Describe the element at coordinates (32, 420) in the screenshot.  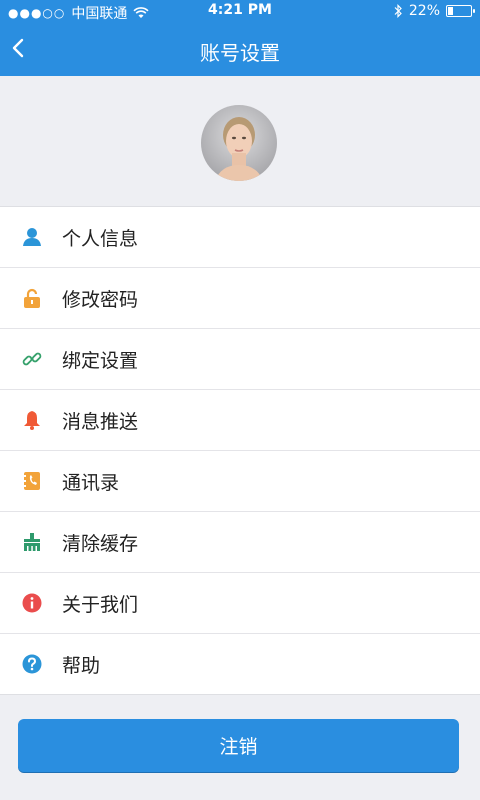
I see `bell-icon` at that location.